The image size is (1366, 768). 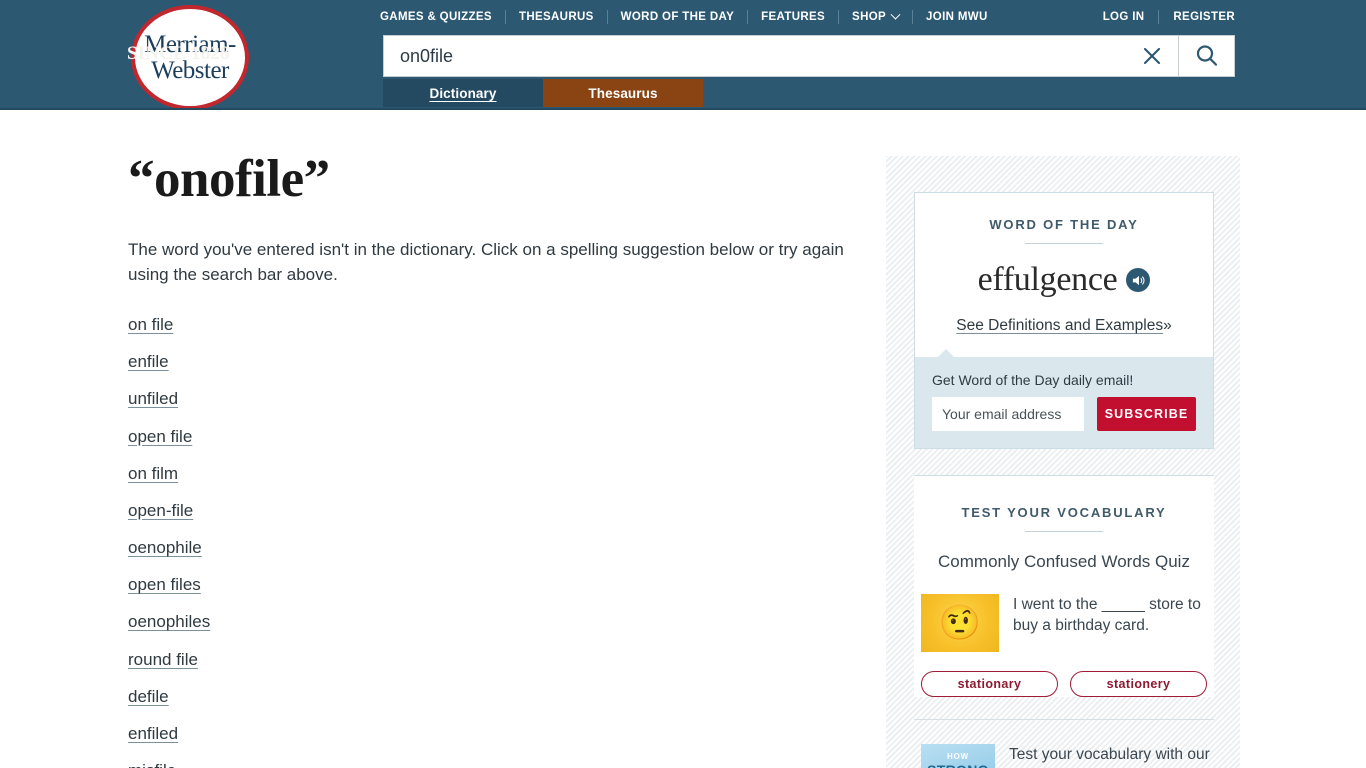 I want to click on list-item: on file, so click(x=498, y=325).